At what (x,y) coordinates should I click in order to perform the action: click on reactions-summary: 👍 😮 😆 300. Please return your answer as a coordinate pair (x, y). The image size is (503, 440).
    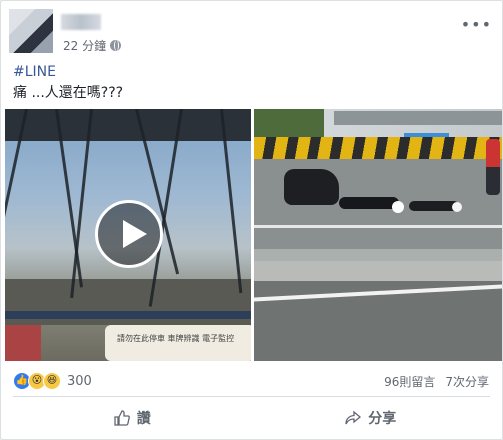
    Looking at the image, I should click on (52, 381).